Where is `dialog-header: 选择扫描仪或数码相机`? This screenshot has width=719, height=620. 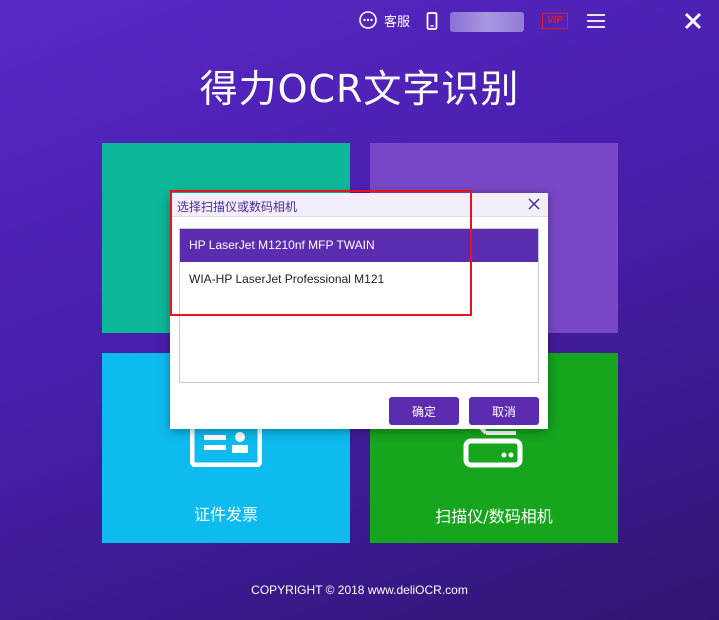
dialog-header: 选择扫描仪或数码相机 is located at coordinates (359, 205).